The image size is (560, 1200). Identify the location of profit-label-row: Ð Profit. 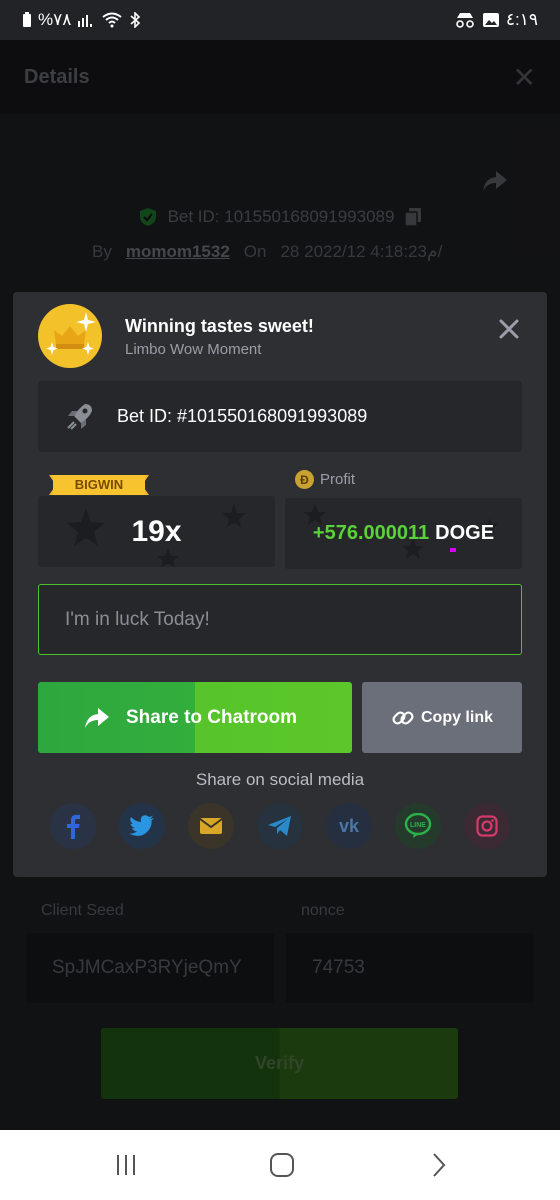
(325, 479).